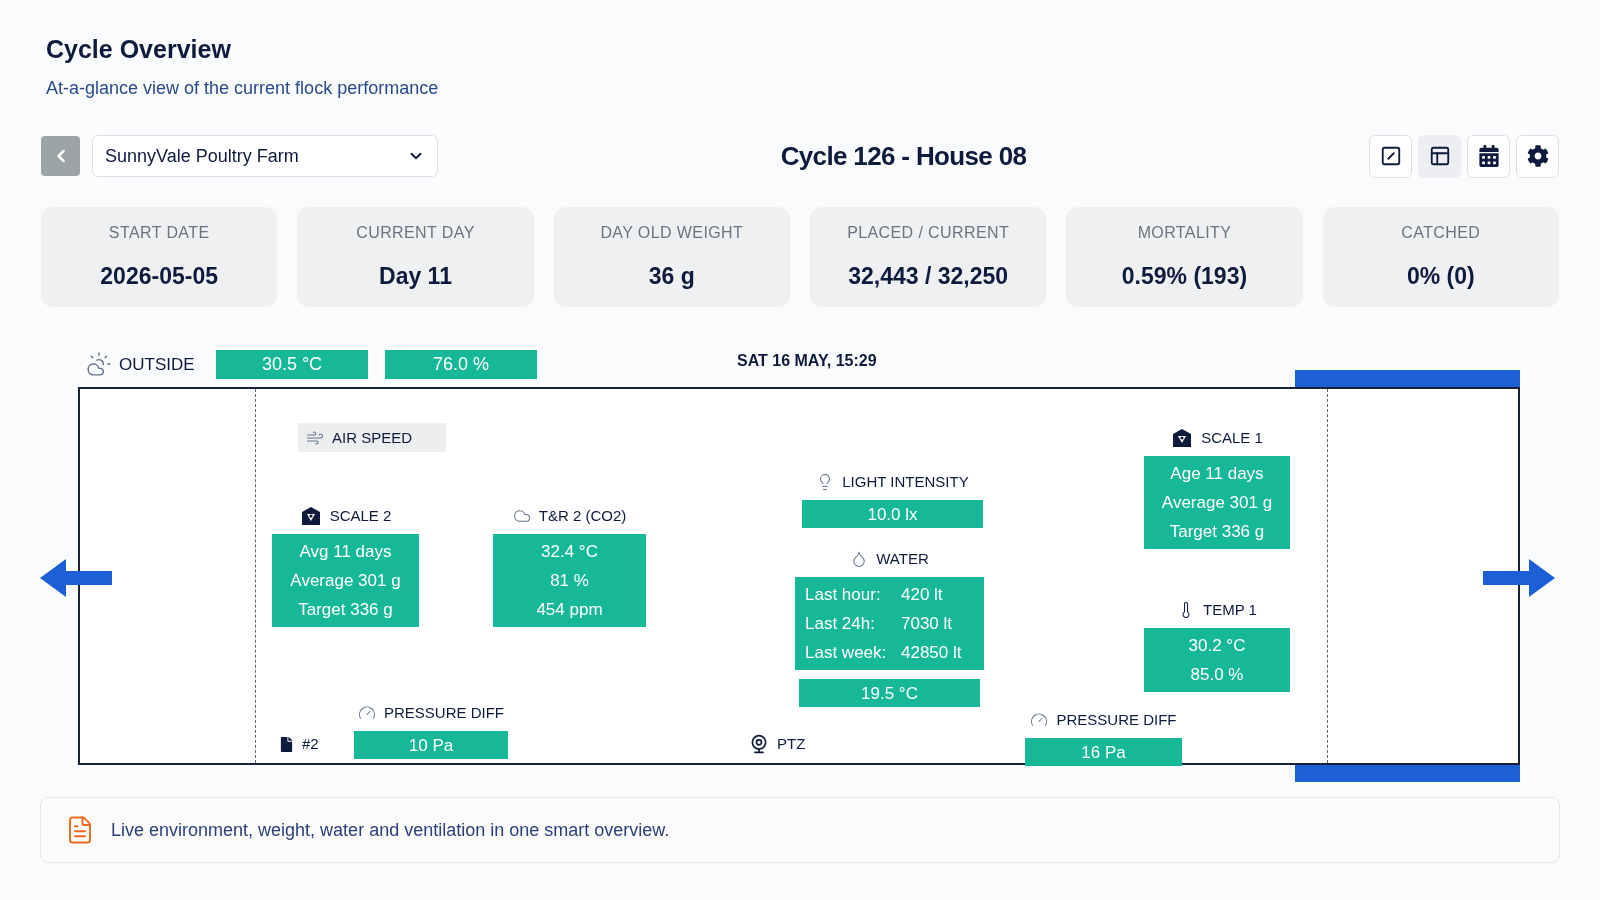  Describe the element at coordinates (390, 830) in the screenshot. I see `info-text: Live environment, weight, water and ventilation in one smart overview.` at that location.